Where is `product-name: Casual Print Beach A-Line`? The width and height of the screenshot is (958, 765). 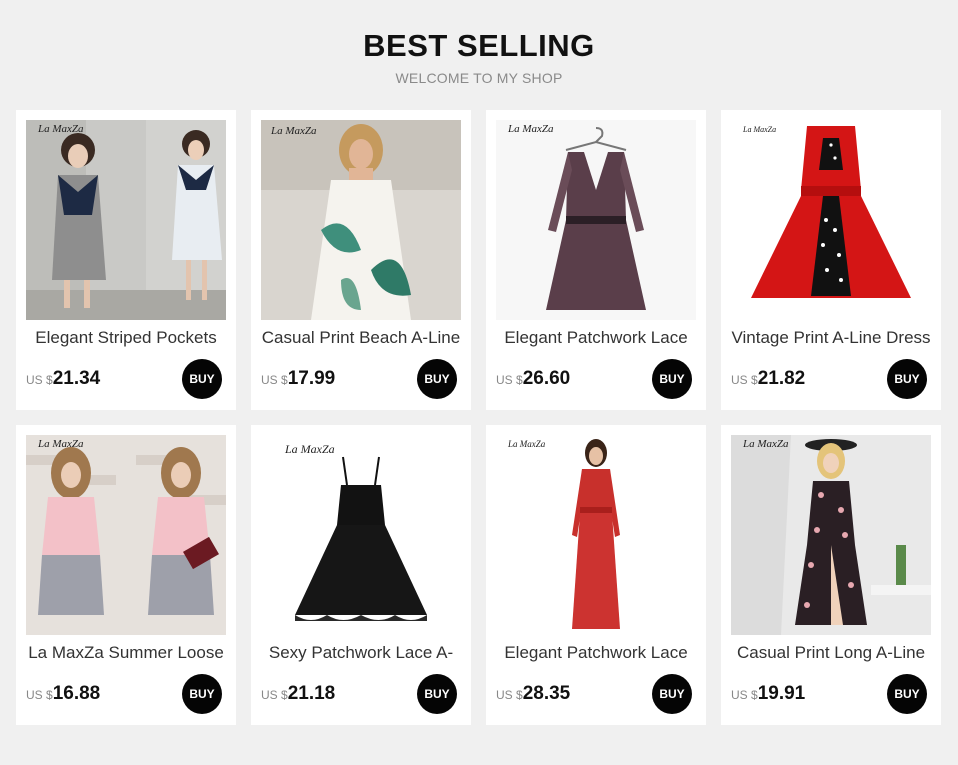 product-name: Casual Print Beach A-Line is located at coordinates (361, 338).